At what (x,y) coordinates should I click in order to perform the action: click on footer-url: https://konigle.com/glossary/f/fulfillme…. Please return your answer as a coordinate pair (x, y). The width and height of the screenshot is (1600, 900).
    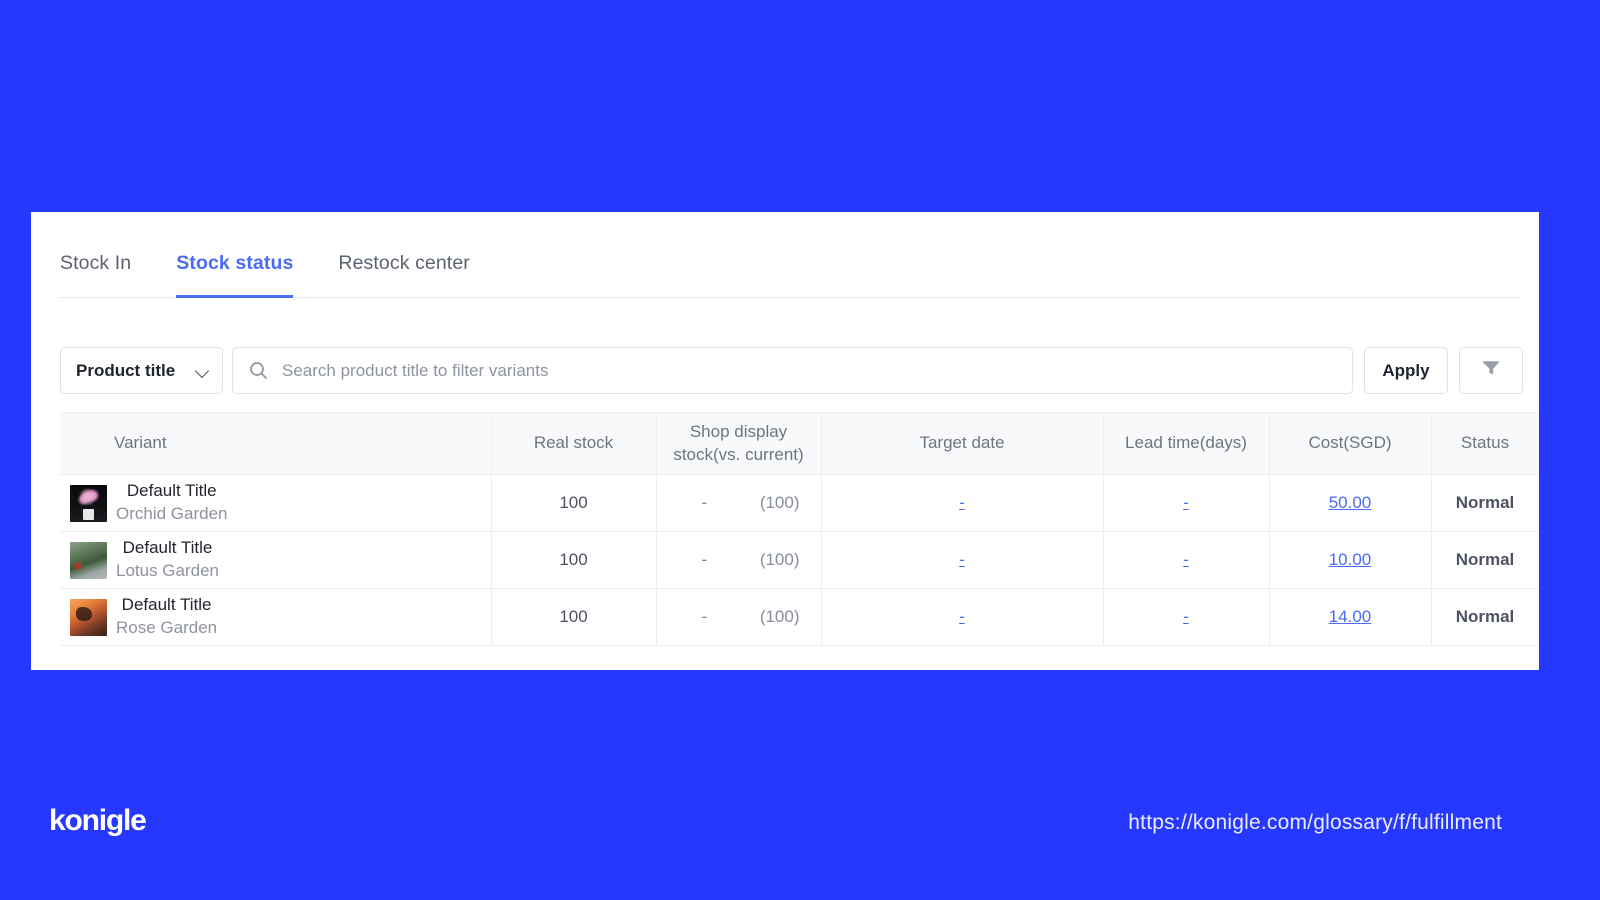
    Looking at the image, I should click on (1315, 822).